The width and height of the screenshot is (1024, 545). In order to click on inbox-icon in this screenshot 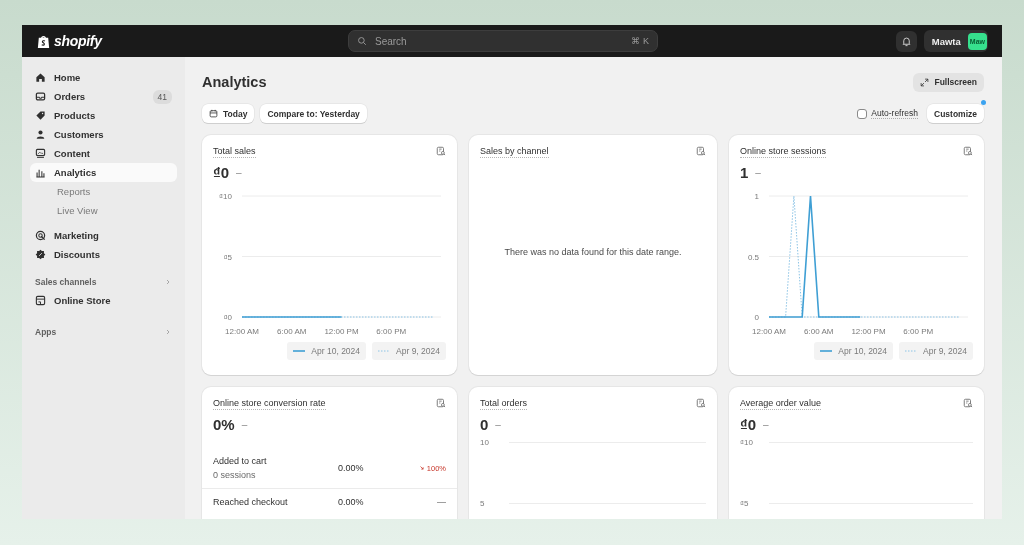, I will do `click(40, 96)`.